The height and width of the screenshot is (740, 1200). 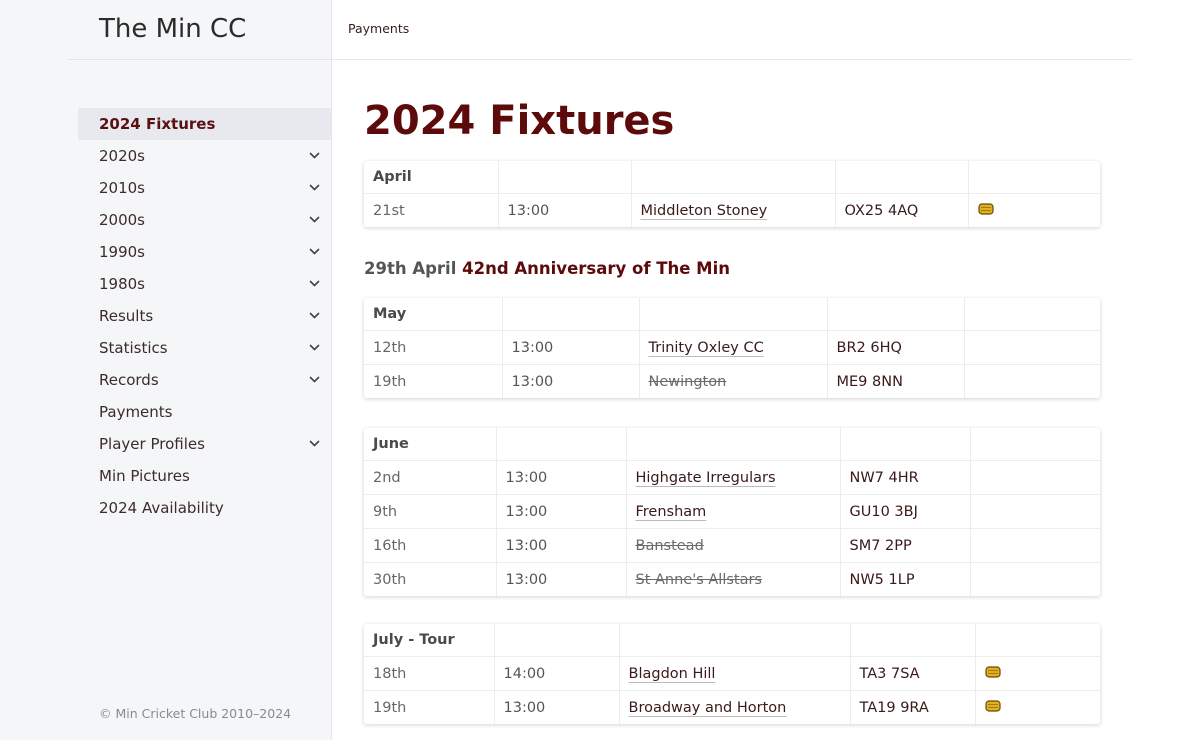 I want to click on fixture-postcode: NW5 1LP, so click(x=904, y=579).